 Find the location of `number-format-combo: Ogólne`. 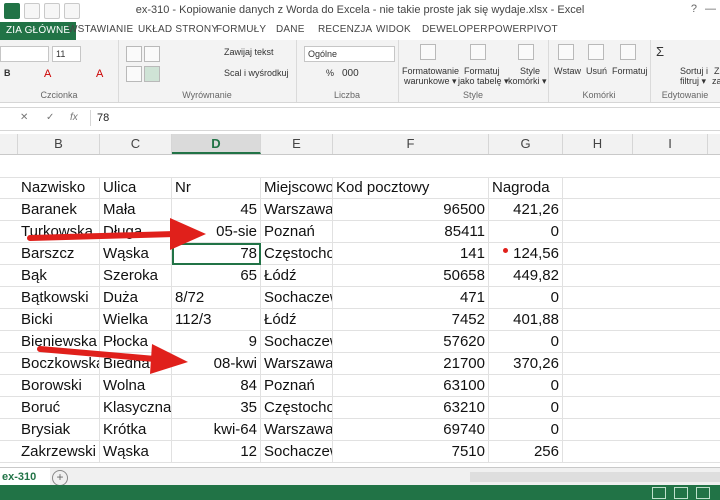

number-format-combo: Ogólne is located at coordinates (349, 54).